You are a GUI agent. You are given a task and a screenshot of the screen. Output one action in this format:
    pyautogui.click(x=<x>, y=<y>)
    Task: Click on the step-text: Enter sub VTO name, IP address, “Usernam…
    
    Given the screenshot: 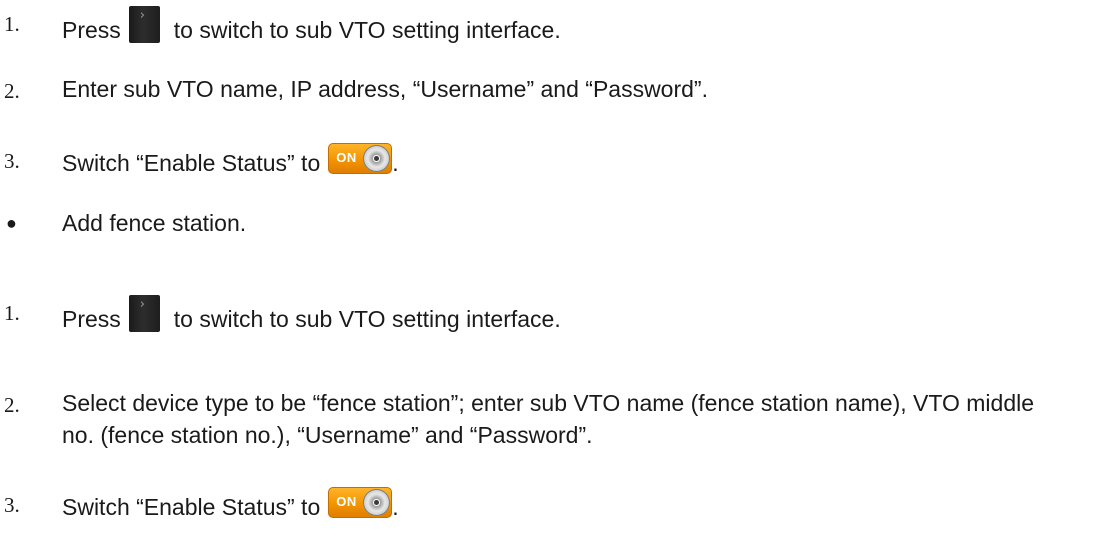 What is the action you would take?
    pyautogui.click(x=385, y=89)
    